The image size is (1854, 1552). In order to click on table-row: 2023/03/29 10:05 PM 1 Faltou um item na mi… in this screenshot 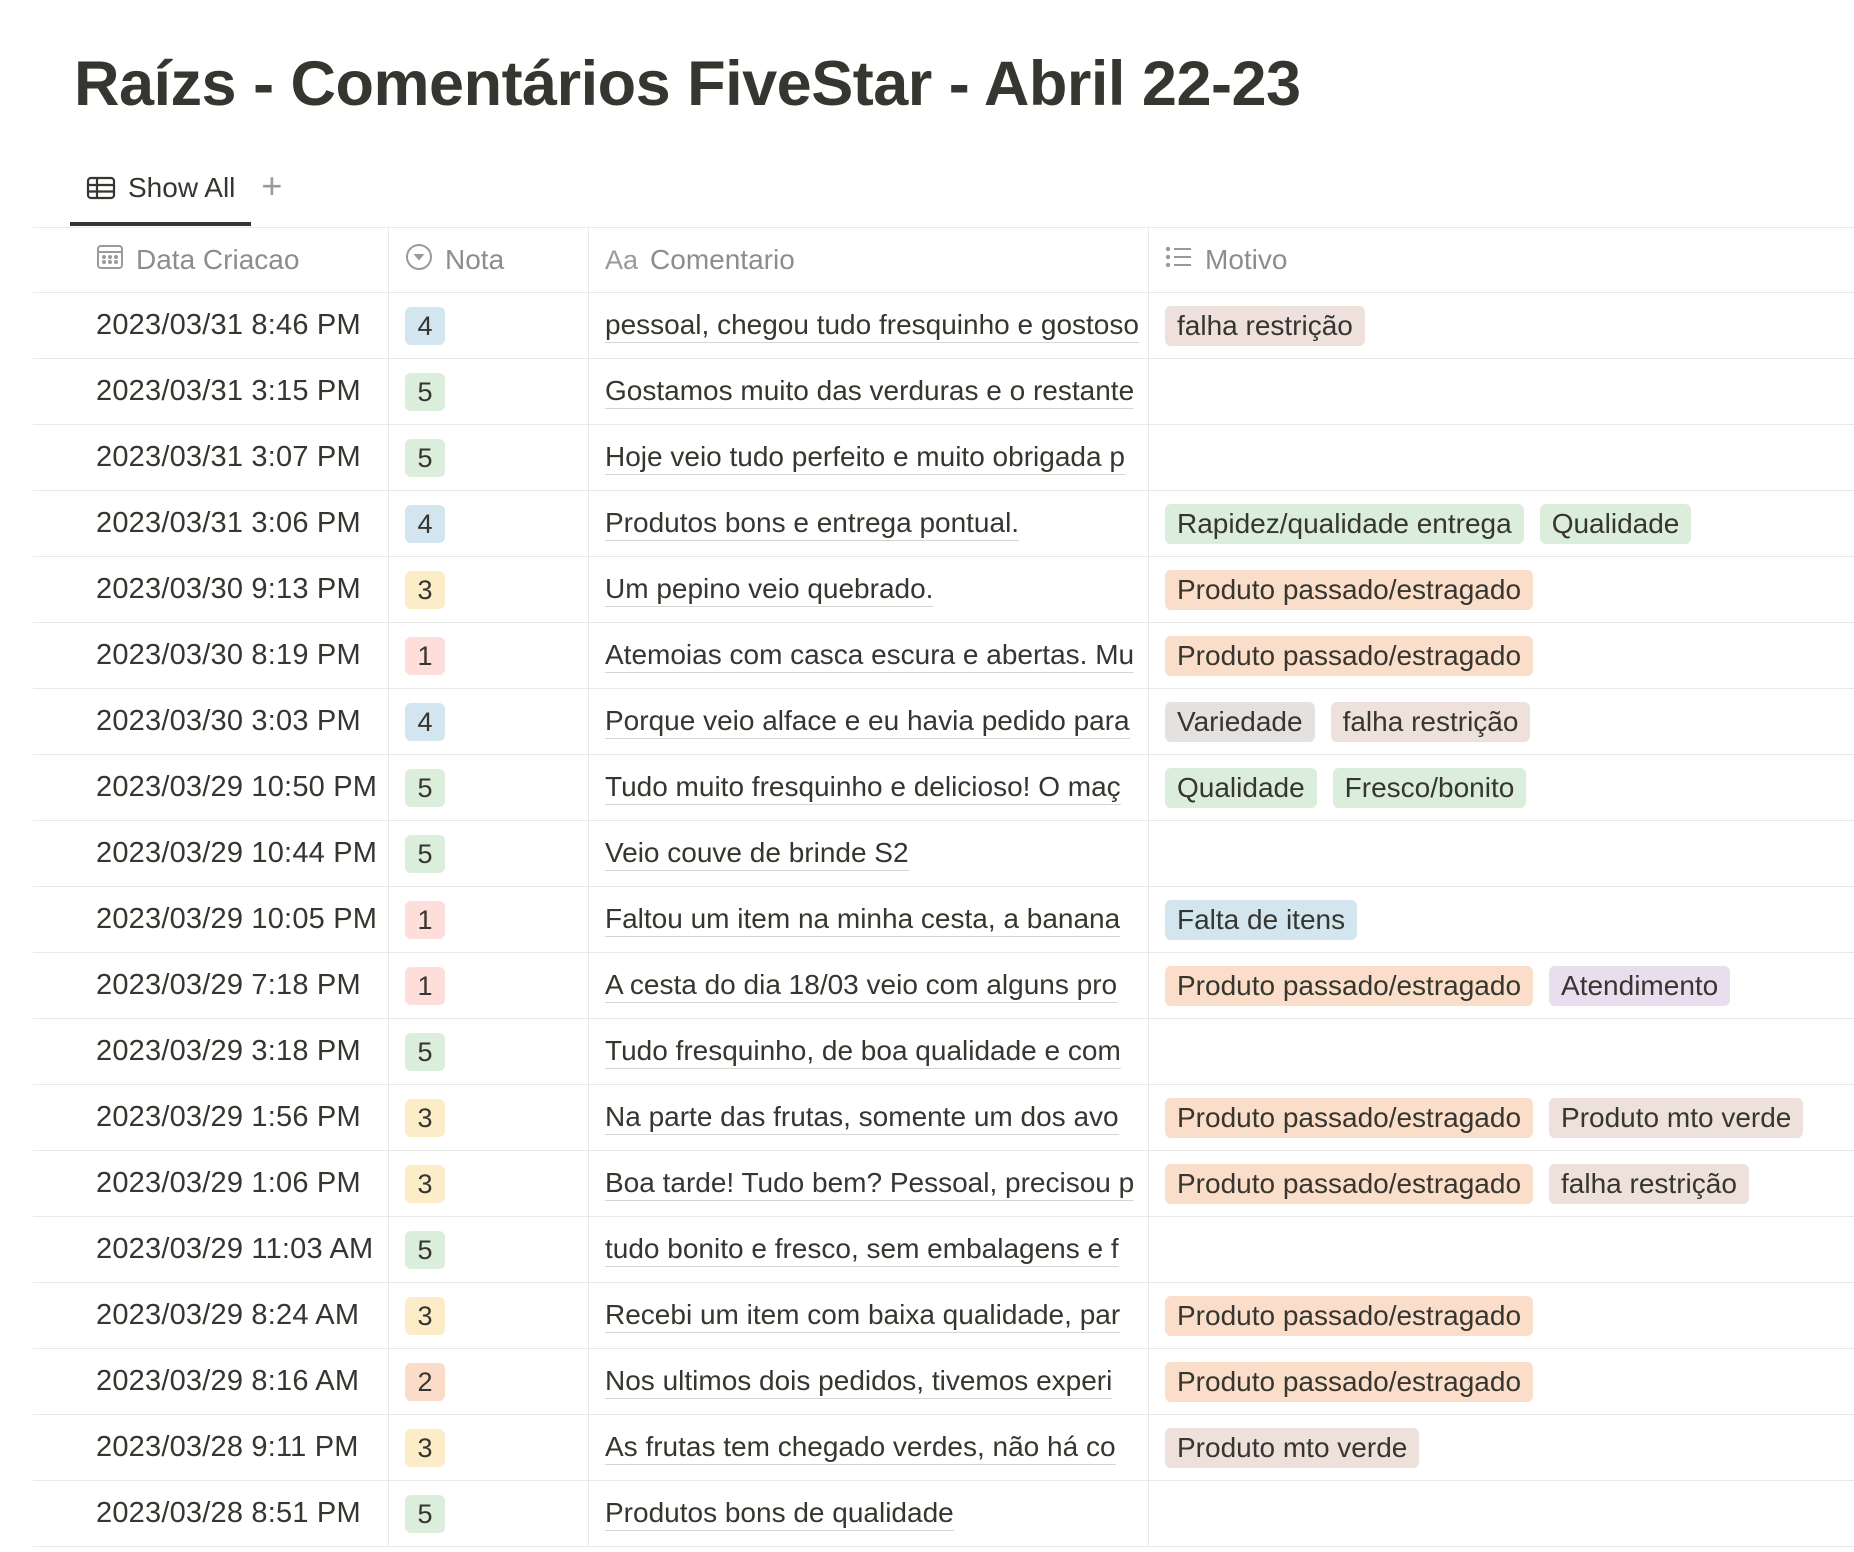, I will do `click(943, 920)`.